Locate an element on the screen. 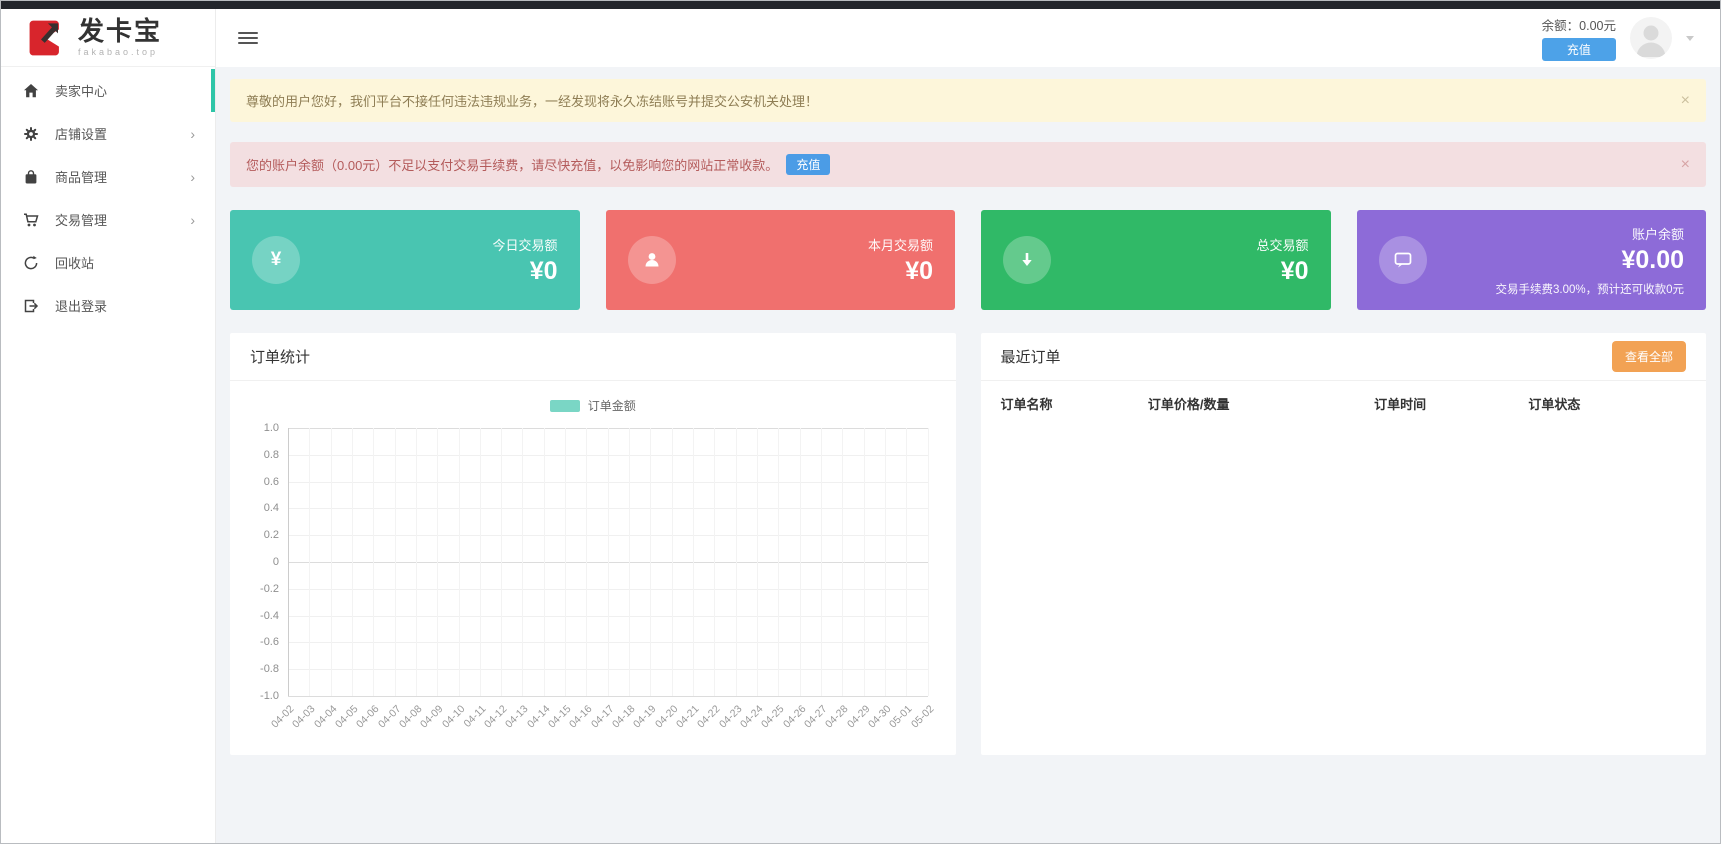 This screenshot has width=1721, height=844. logout-icon is located at coordinates (31, 306).